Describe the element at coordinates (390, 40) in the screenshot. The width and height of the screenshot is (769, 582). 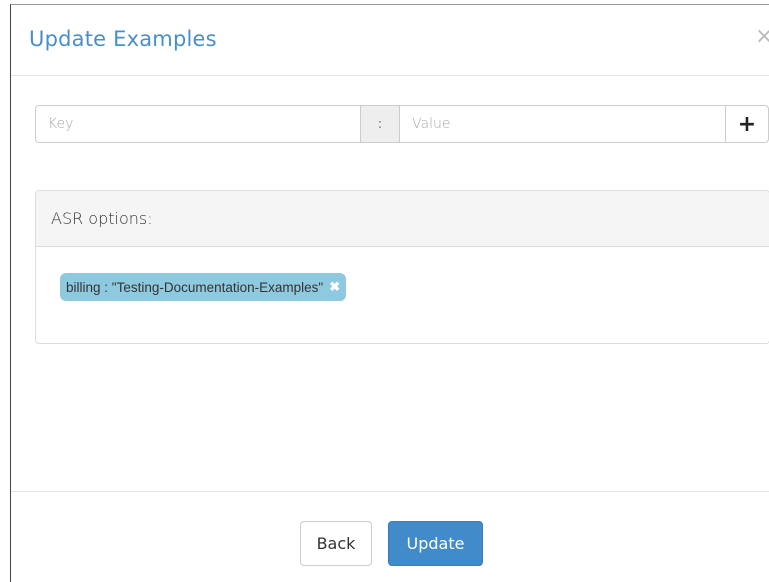
I see `modal-header: Update Examples ×` at that location.